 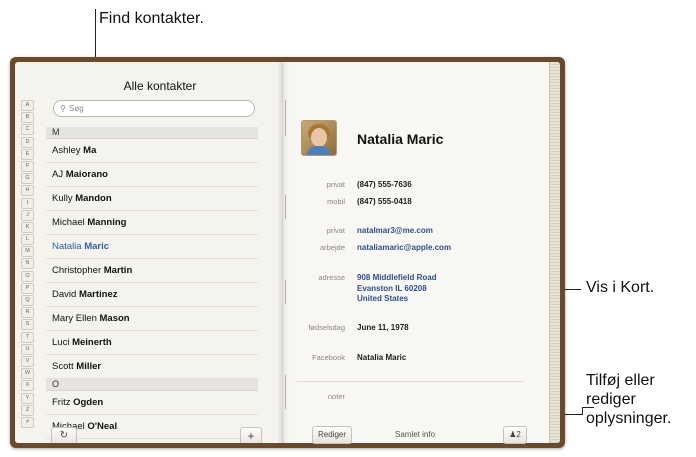 What do you see at coordinates (152, 271) in the screenshot?
I see `contact-row: Christopher Martin` at bounding box center [152, 271].